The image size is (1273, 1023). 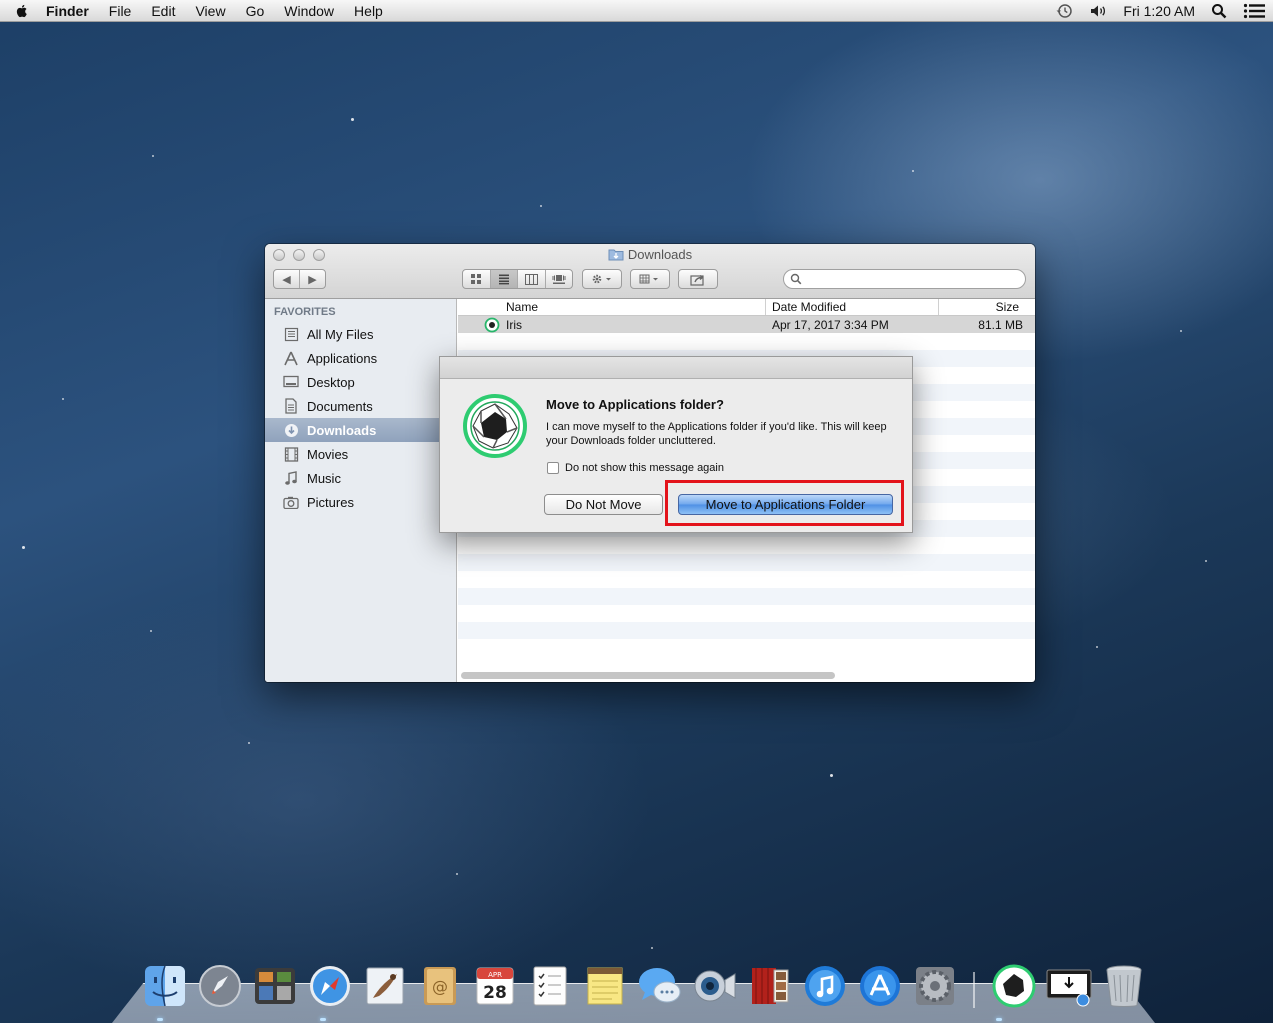 I want to click on sidebar-item-label: Documents, so click(x=340, y=406).